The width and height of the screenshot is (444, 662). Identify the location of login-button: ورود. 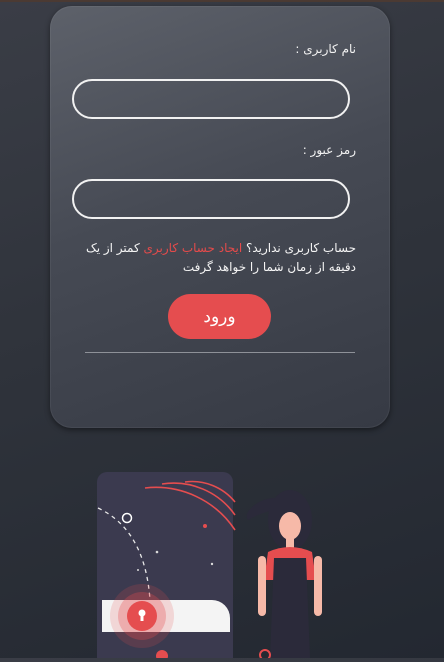
(219, 316).